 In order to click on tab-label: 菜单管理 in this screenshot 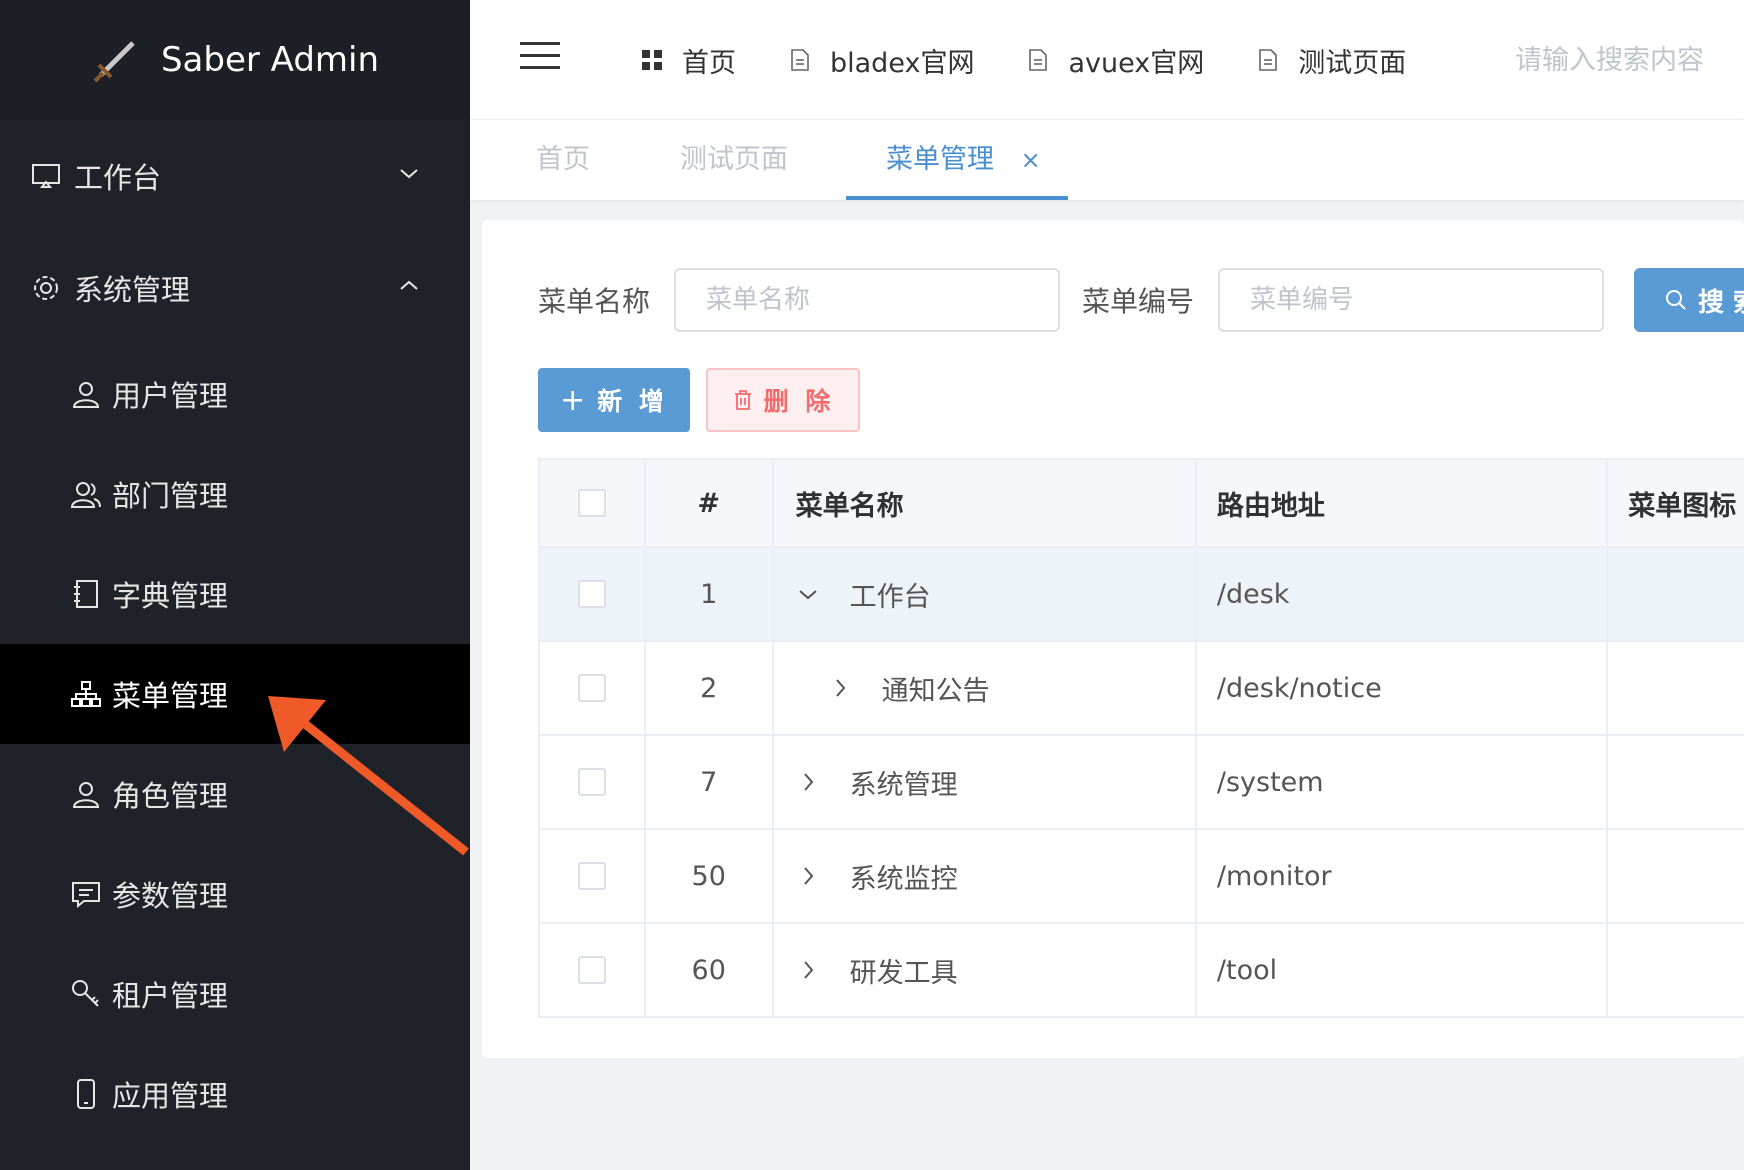, I will do `click(940, 159)`.